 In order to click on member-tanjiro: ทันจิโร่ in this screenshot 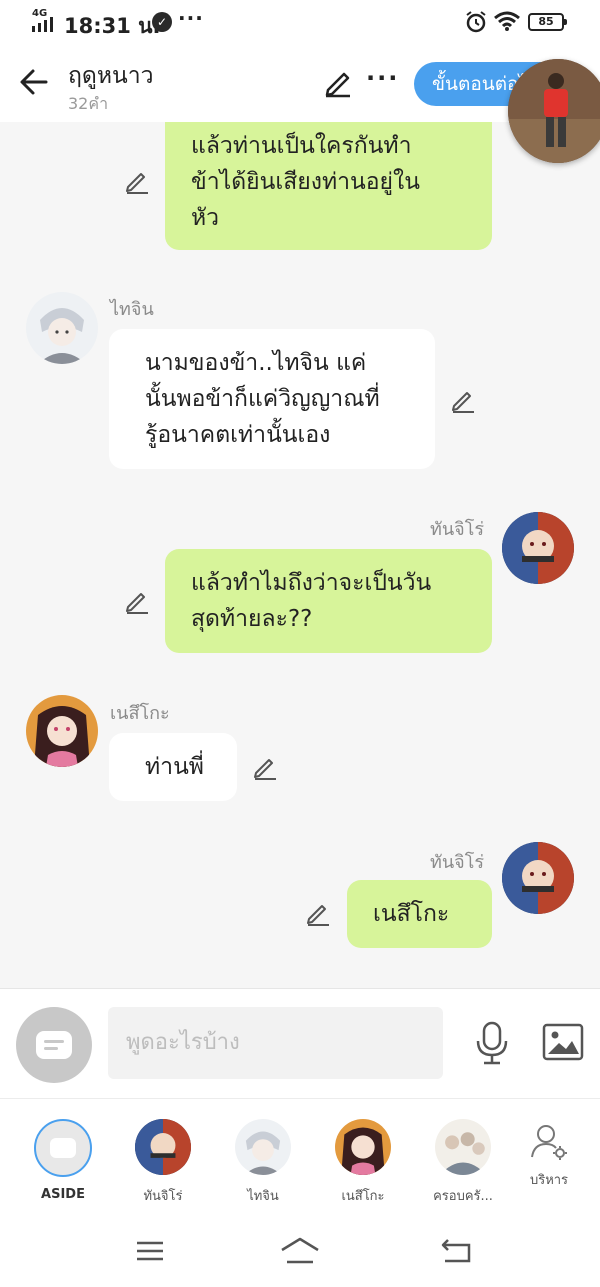, I will do `click(163, 1162)`.